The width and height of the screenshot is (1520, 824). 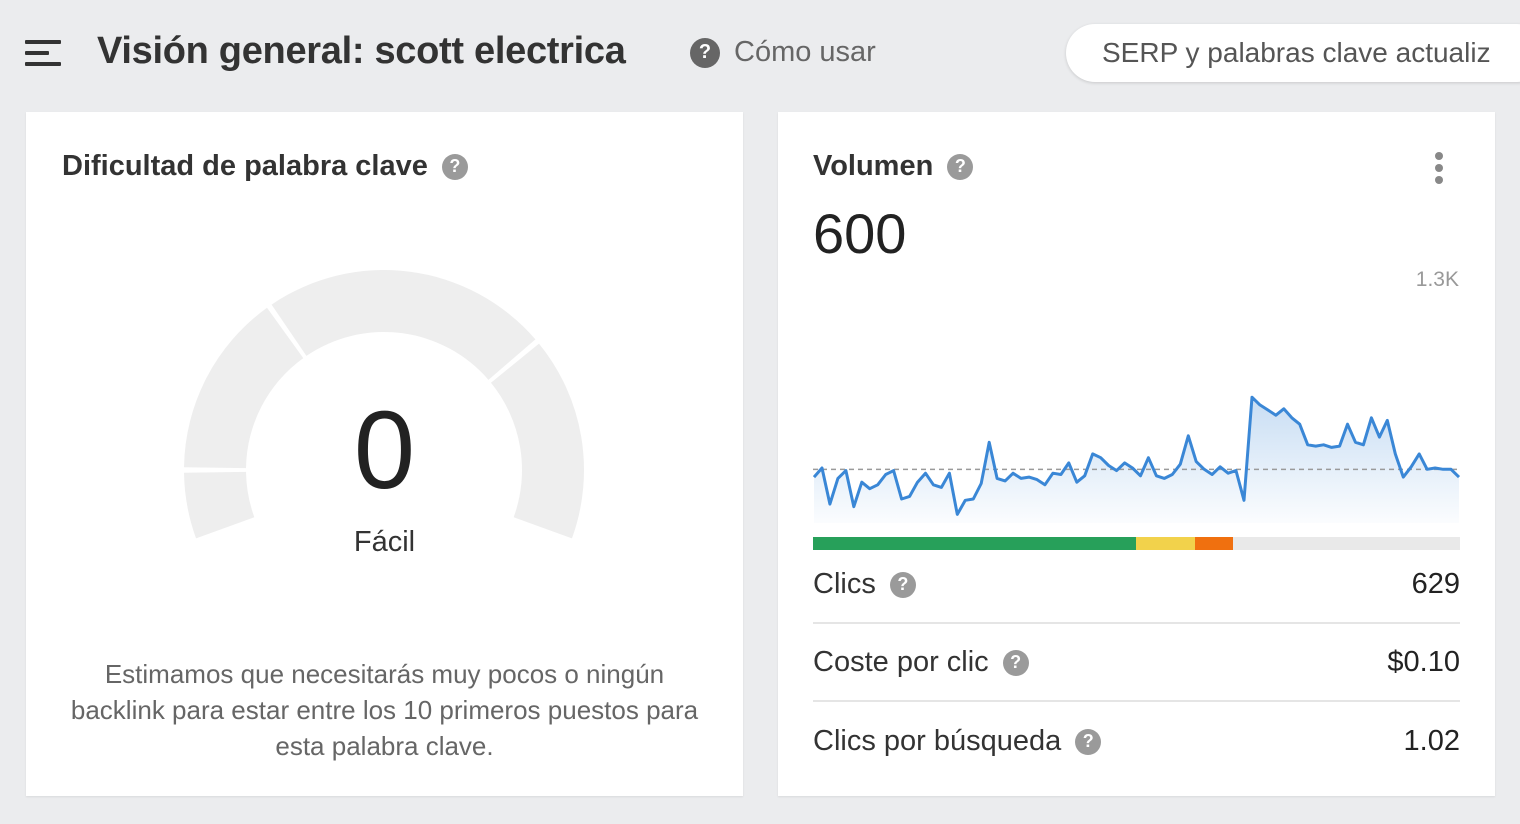 I want to click on chart-max-label: 1.3K, so click(x=1437, y=279).